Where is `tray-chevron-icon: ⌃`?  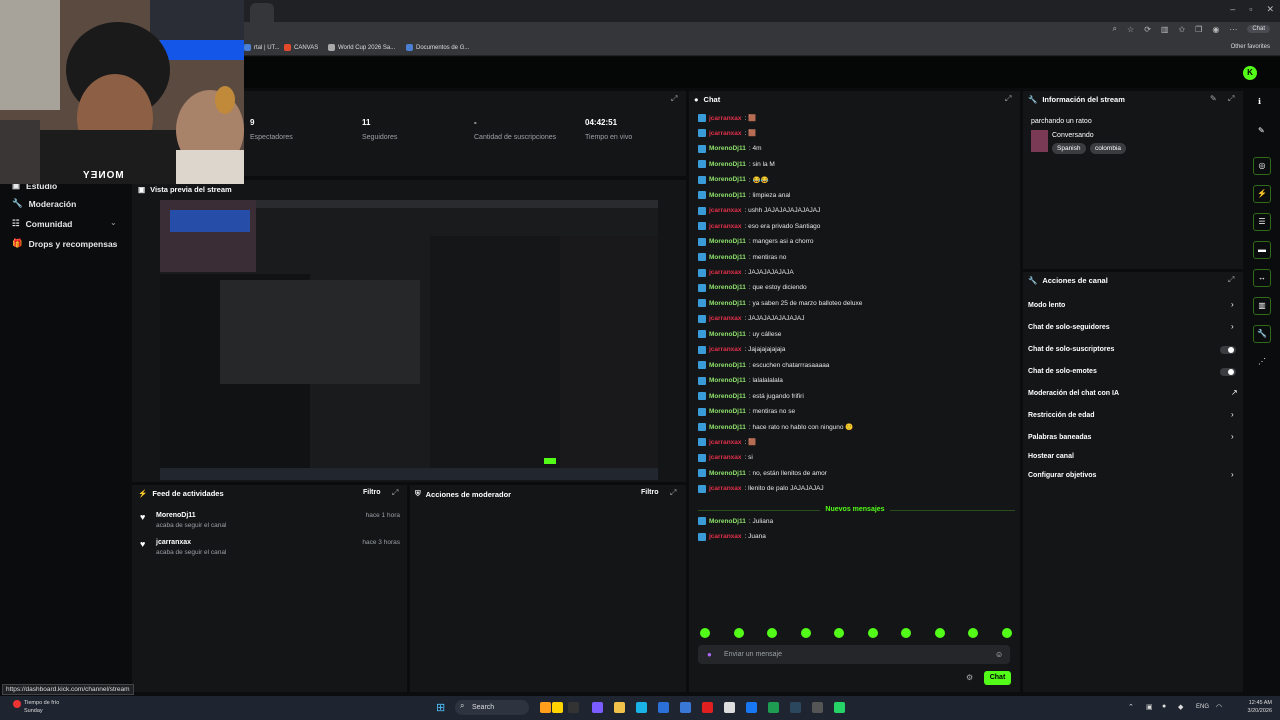
tray-chevron-icon: ⌃ is located at coordinates (1131, 707).